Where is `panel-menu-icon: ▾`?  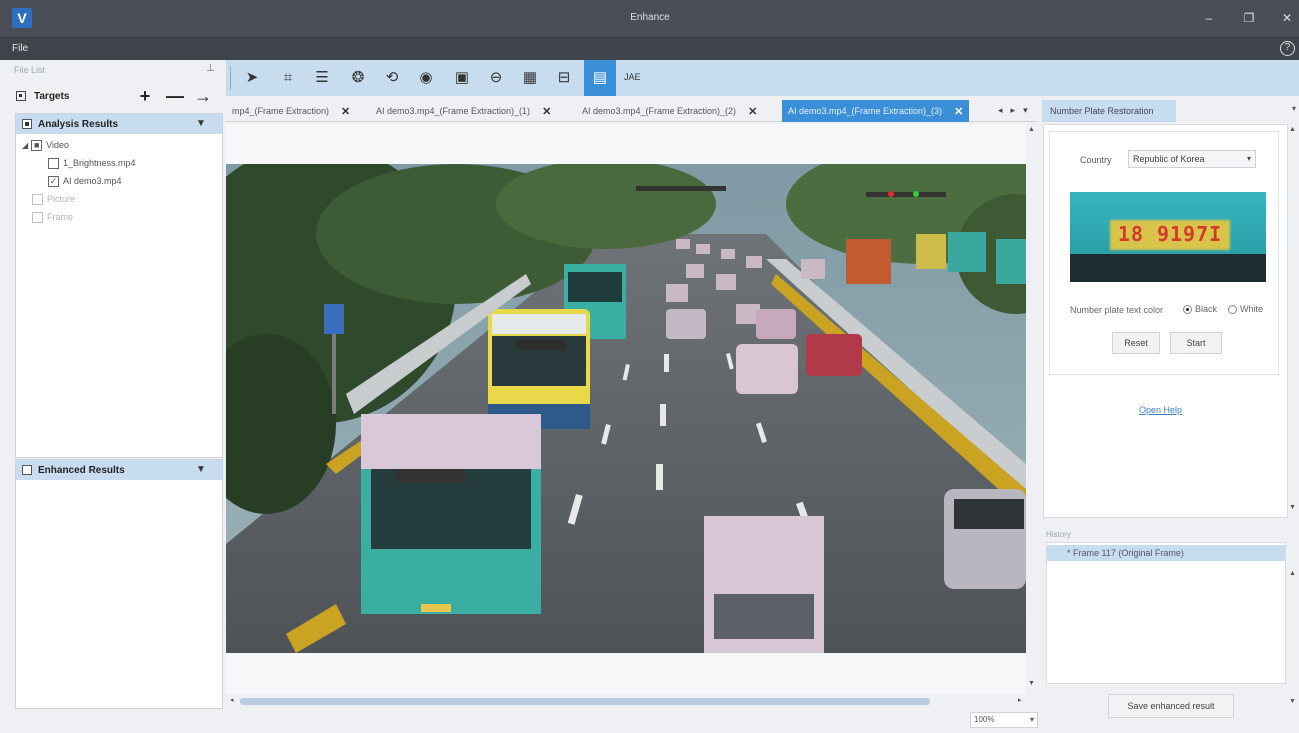 panel-menu-icon: ▾ is located at coordinates (1294, 108).